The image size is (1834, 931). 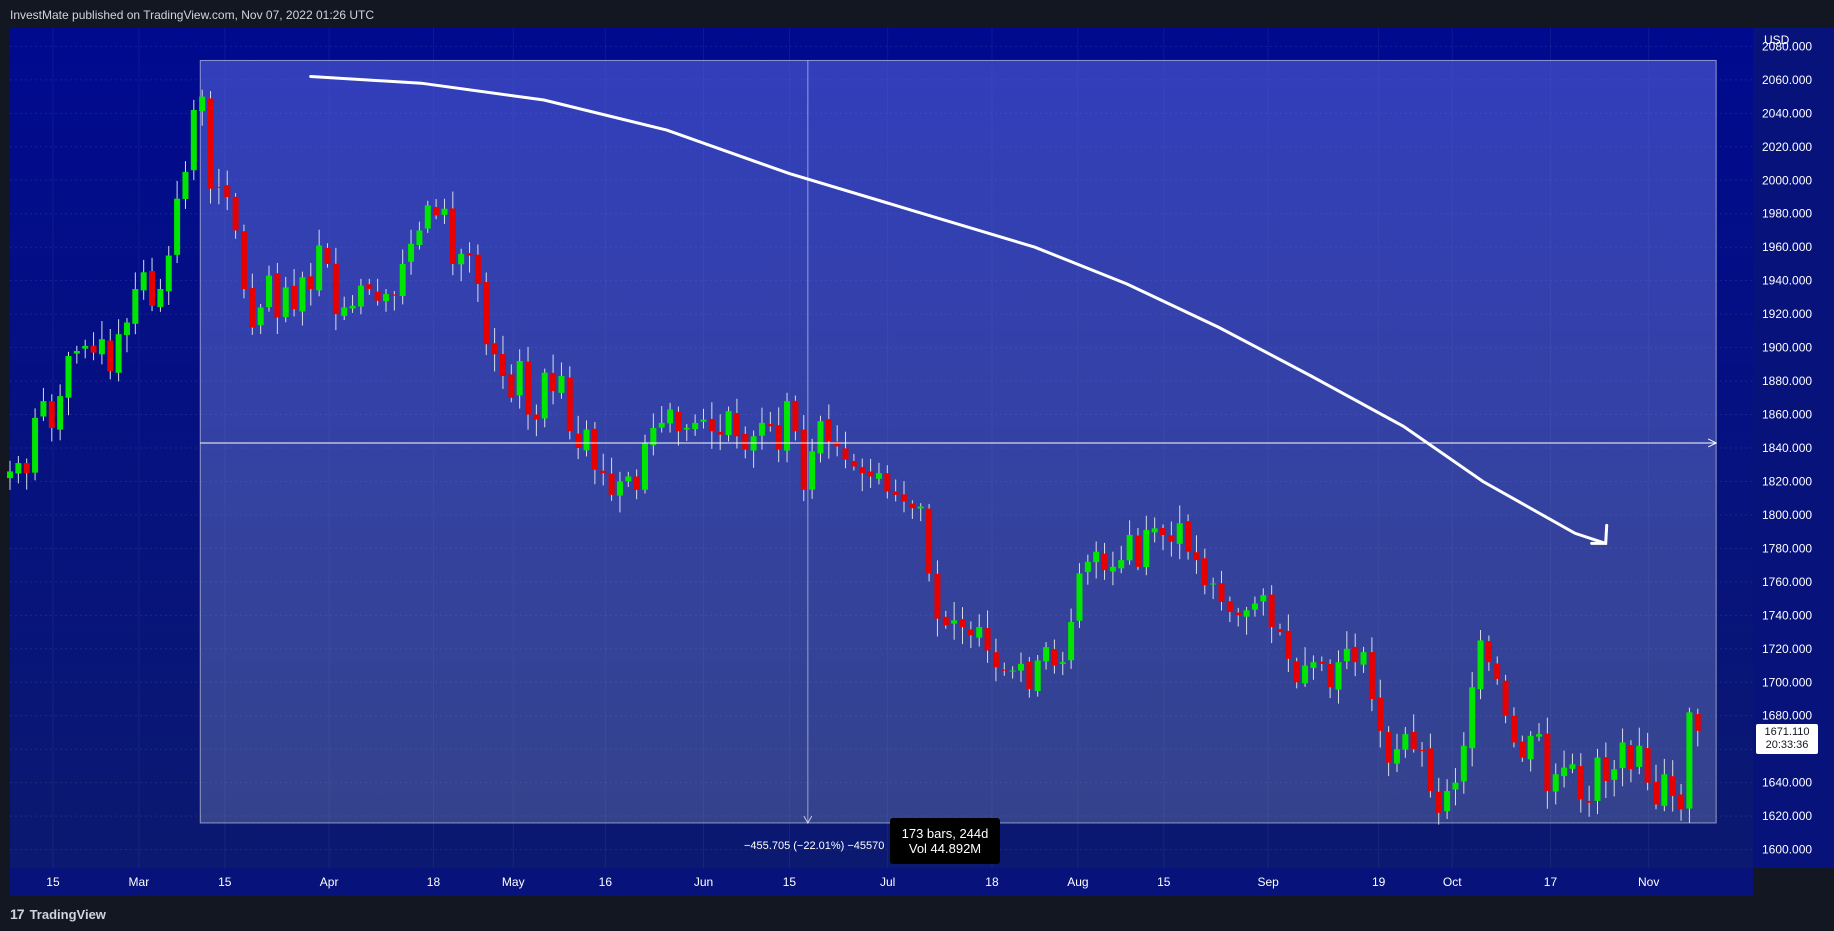 What do you see at coordinates (1787, 448) in the screenshot?
I see `price-tick-label: 1840.000` at bounding box center [1787, 448].